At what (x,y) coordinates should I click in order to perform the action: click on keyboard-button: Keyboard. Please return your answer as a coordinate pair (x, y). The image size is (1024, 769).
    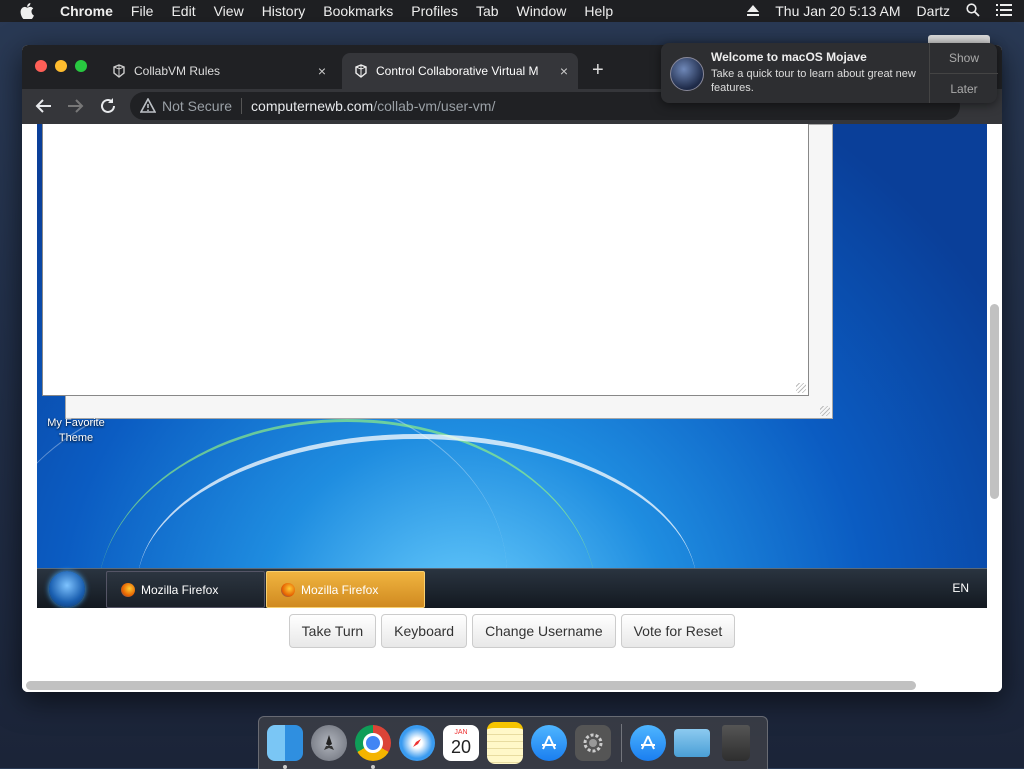
    Looking at the image, I should click on (424, 631).